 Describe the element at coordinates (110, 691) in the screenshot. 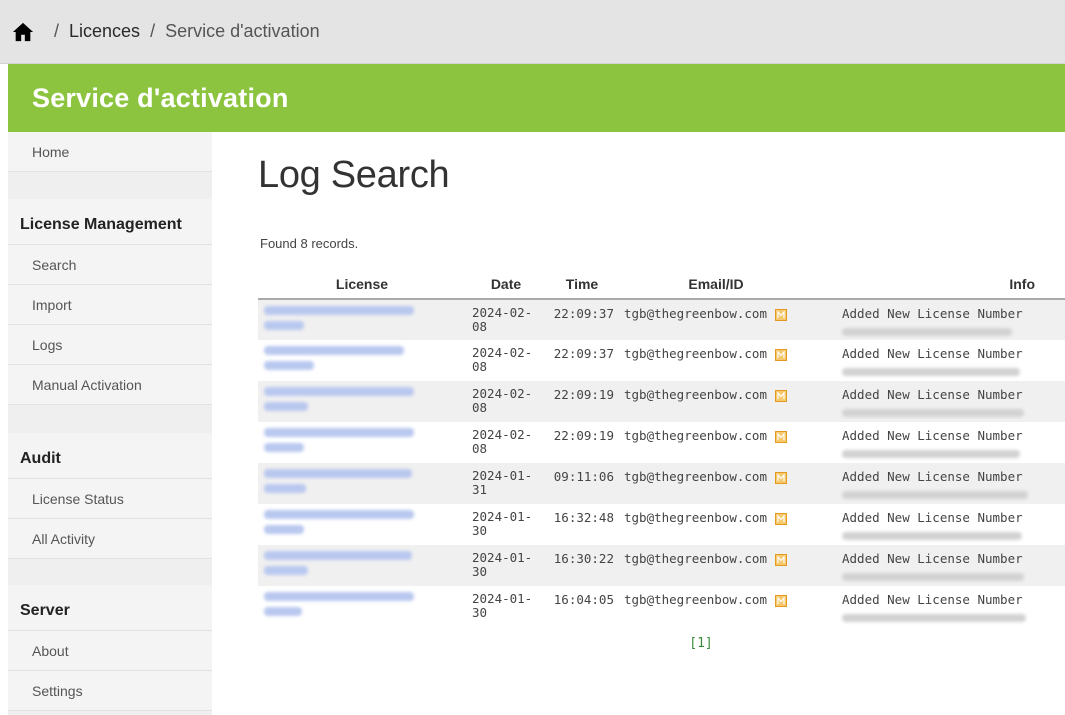

I see `sidebar-item-settings: Settings` at that location.